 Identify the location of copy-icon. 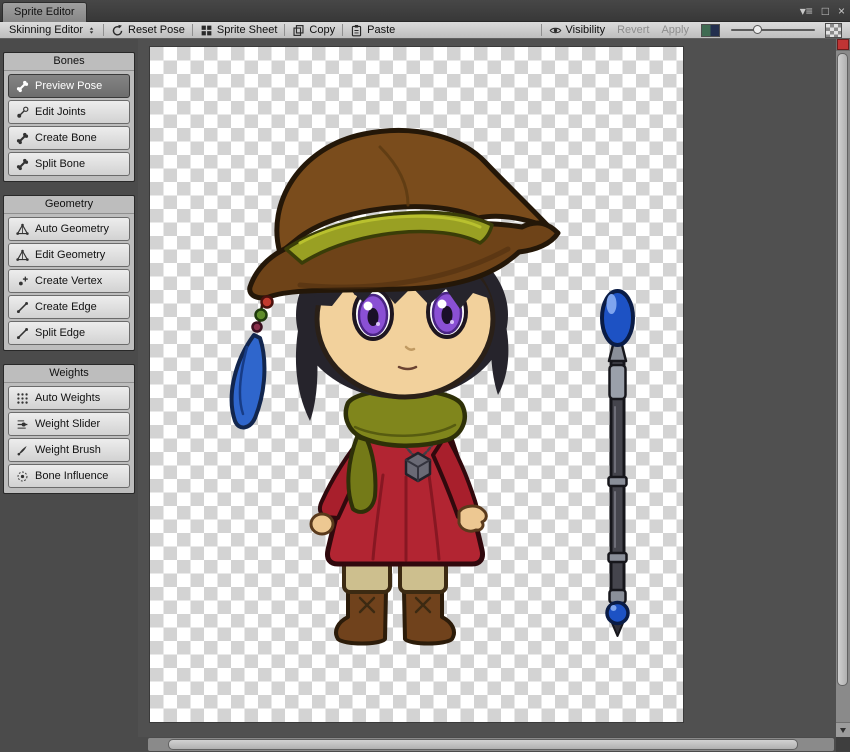
(298, 30).